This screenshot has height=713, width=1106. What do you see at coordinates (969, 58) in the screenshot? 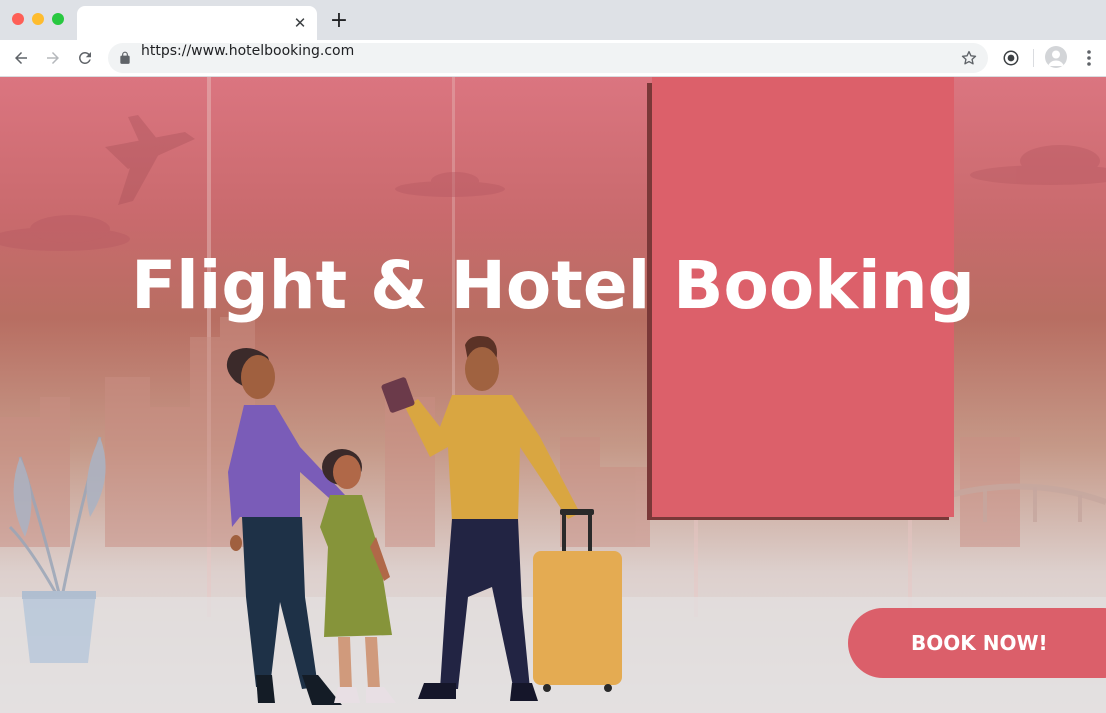
I see `bookmark-star-icon` at bounding box center [969, 58].